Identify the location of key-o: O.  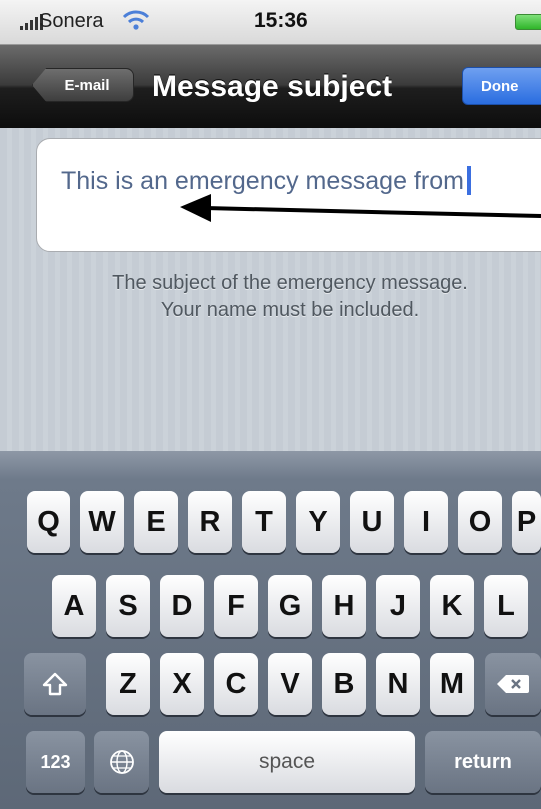
(480, 522).